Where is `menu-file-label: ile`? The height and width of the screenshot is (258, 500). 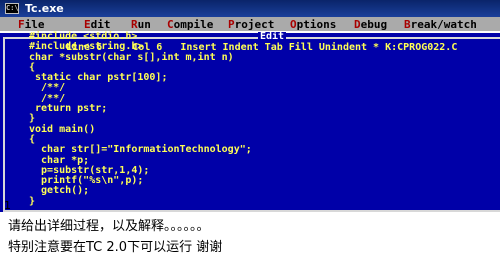
menu-file-label: ile is located at coordinates (34, 24).